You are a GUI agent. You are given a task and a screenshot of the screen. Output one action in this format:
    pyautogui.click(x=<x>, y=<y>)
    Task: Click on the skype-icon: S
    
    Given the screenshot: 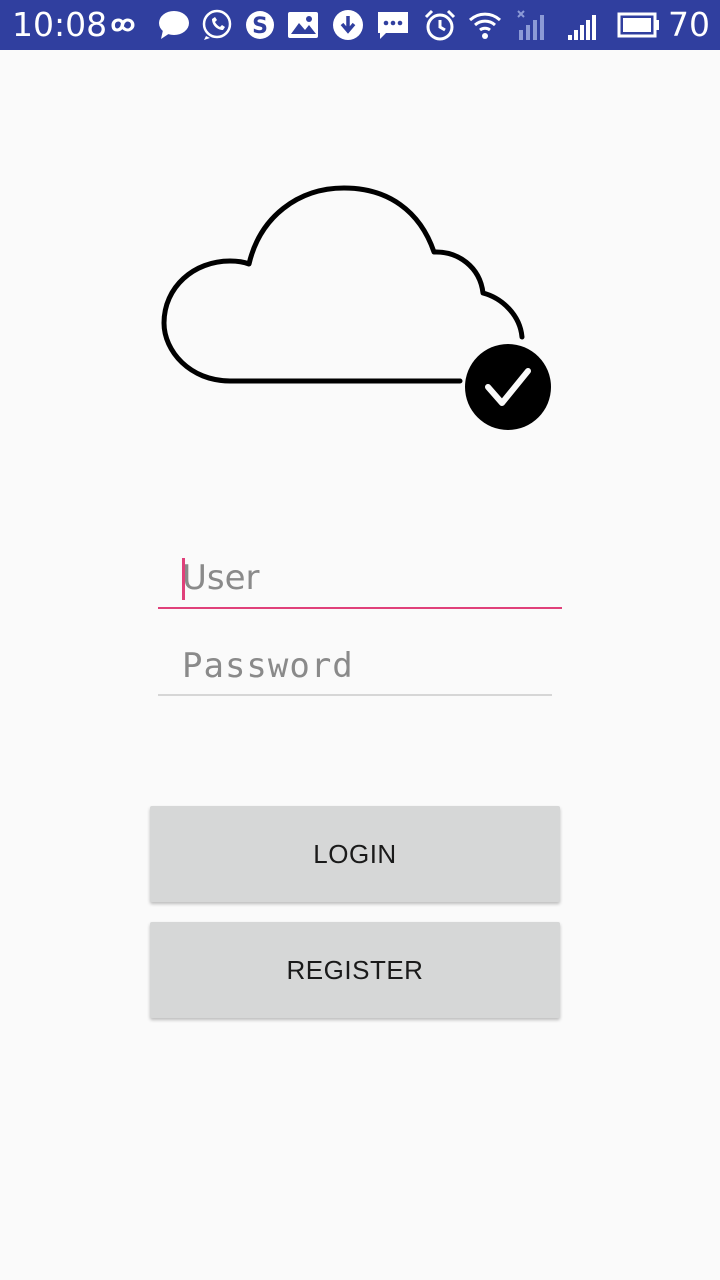 What is the action you would take?
    pyautogui.click(x=260, y=25)
    